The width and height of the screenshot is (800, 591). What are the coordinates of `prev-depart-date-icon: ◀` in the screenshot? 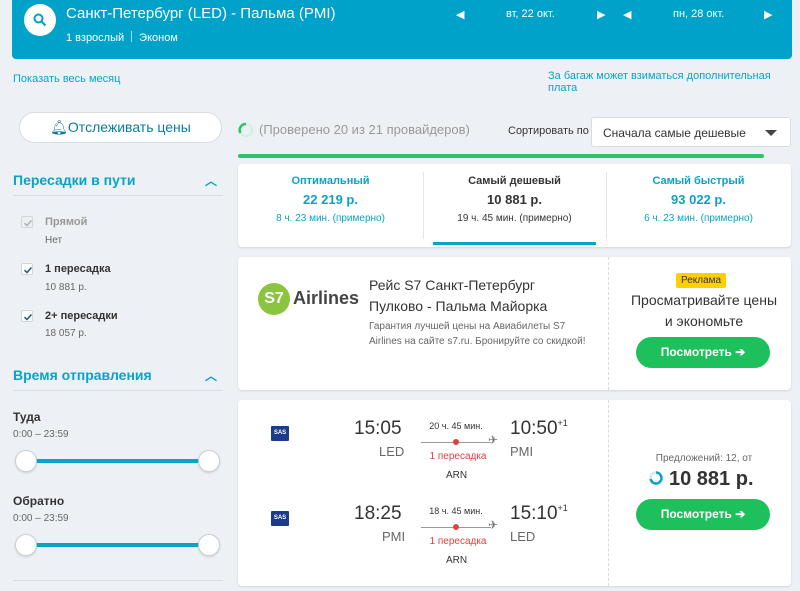 It's located at (460, 14).